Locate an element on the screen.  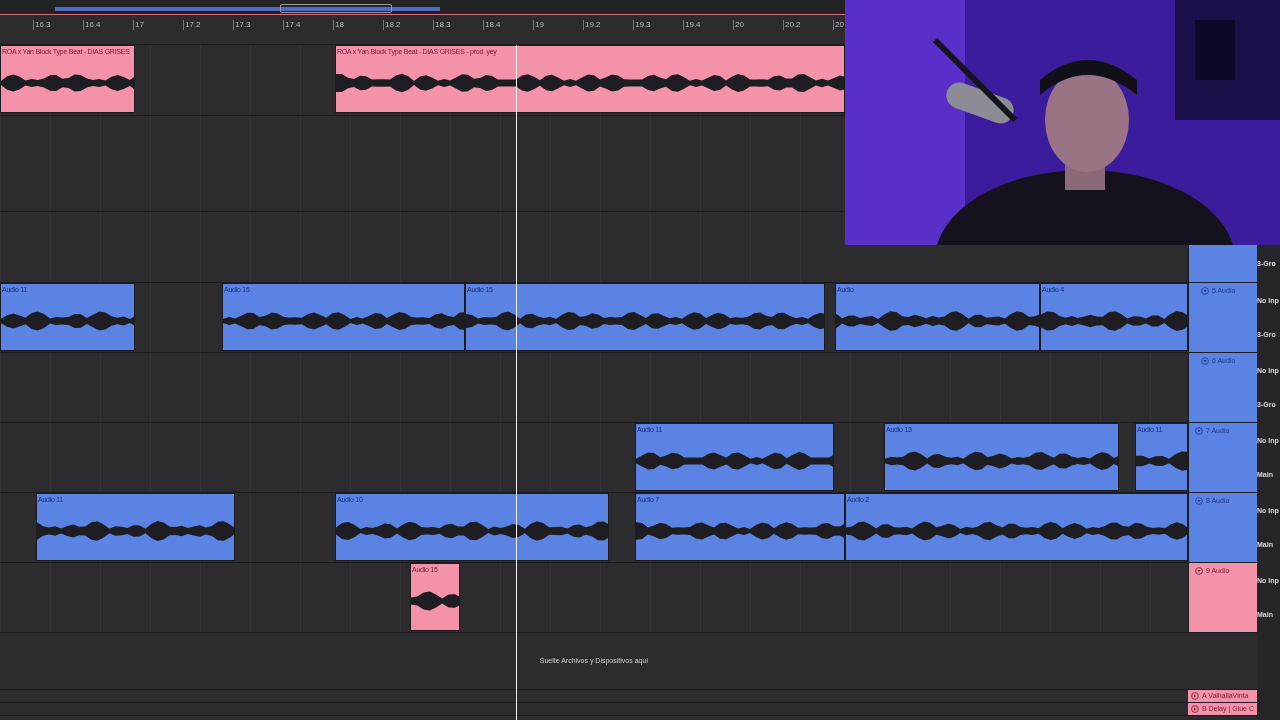
view-frame is located at coordinates (336, 8).